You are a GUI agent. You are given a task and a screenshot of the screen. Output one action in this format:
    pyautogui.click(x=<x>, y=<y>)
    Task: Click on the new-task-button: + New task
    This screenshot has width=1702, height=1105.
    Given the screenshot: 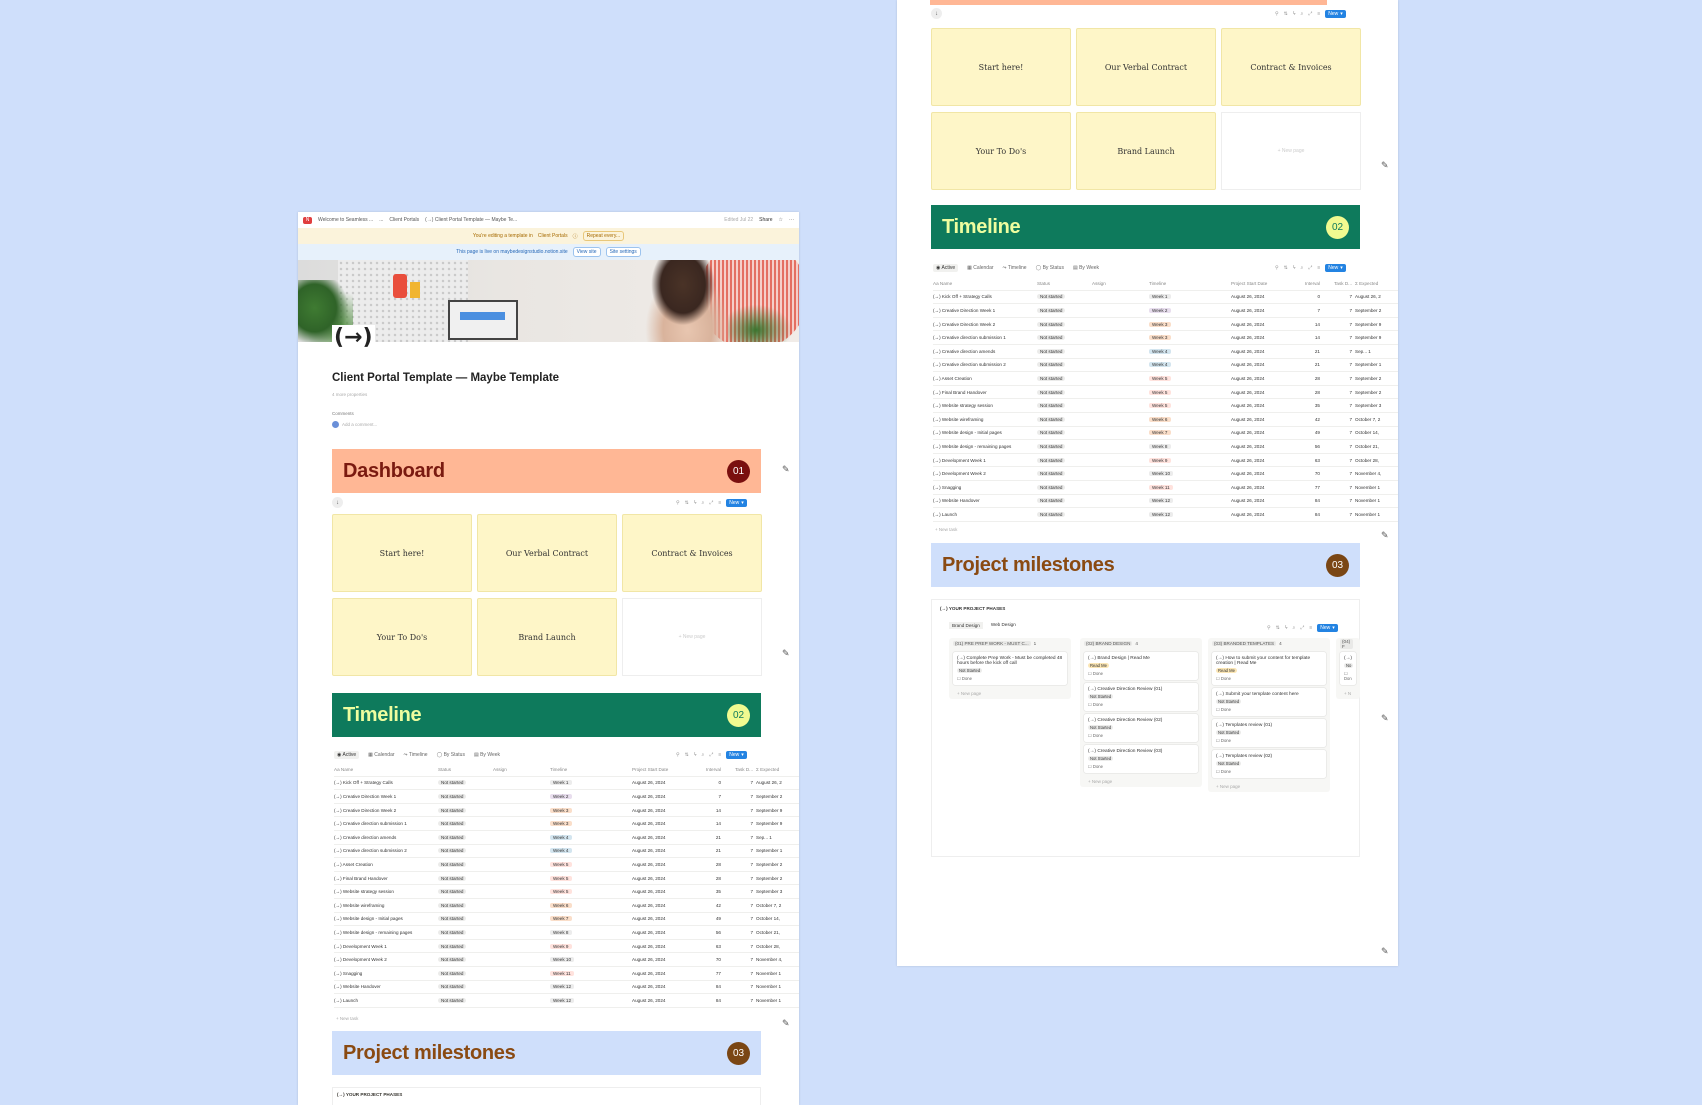 What is the action you would take?
    pyautogui.click(x=347, y=1018)
    